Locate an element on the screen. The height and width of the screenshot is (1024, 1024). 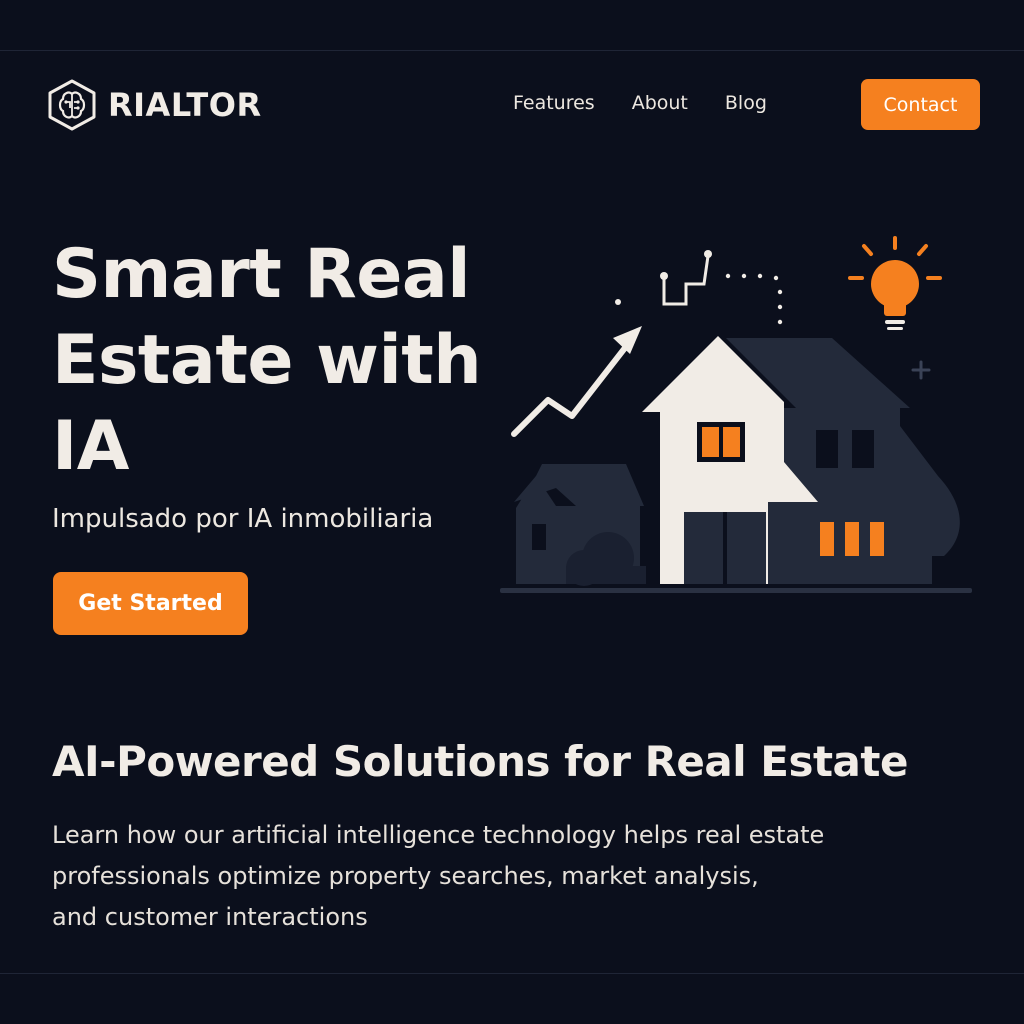
lightbulb-icon is located at coordinates (895, 283).